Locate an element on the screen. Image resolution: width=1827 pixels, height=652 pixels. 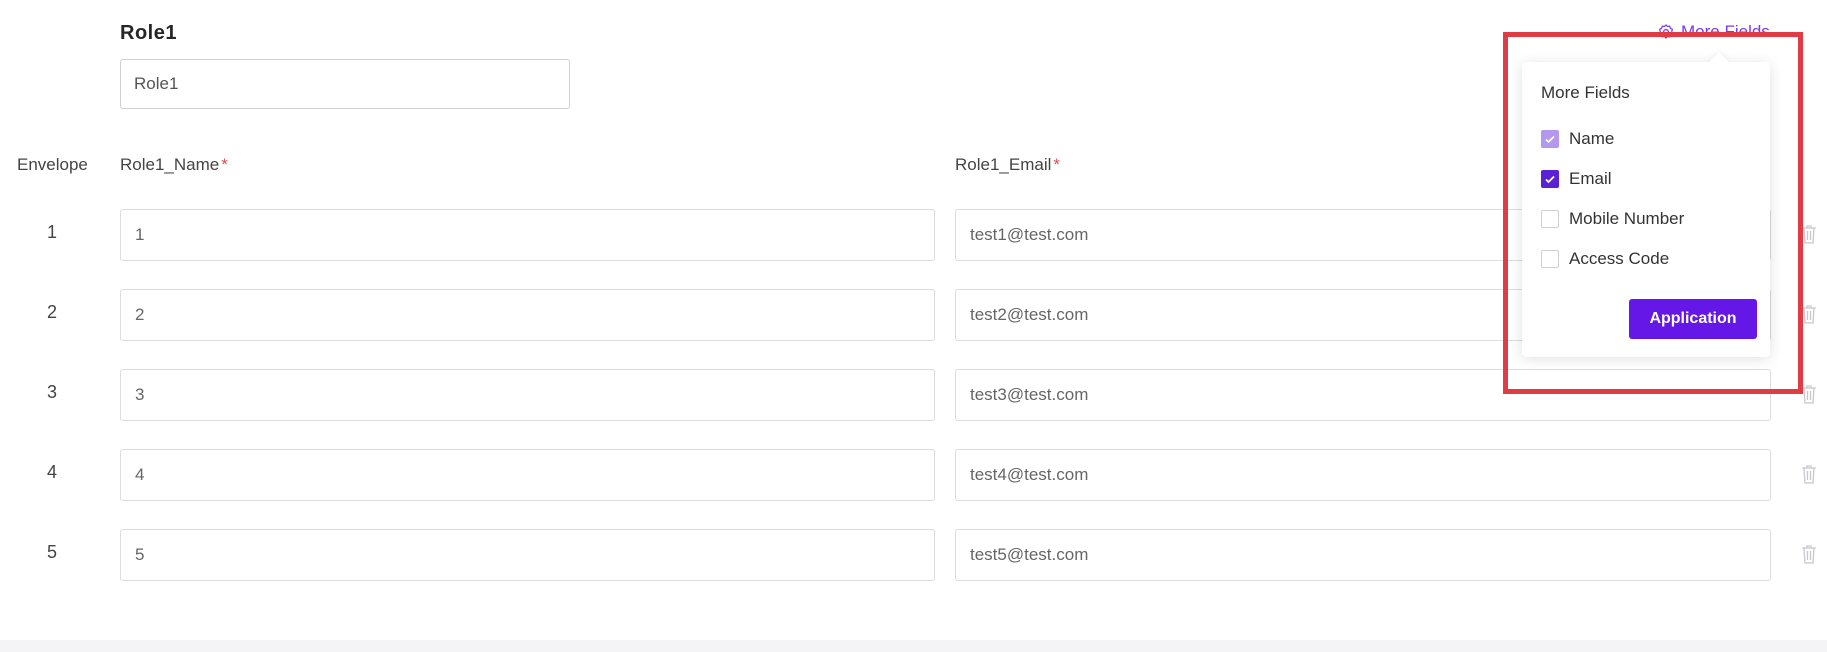
role-title: Role1 is located at coordinates (148, 33).